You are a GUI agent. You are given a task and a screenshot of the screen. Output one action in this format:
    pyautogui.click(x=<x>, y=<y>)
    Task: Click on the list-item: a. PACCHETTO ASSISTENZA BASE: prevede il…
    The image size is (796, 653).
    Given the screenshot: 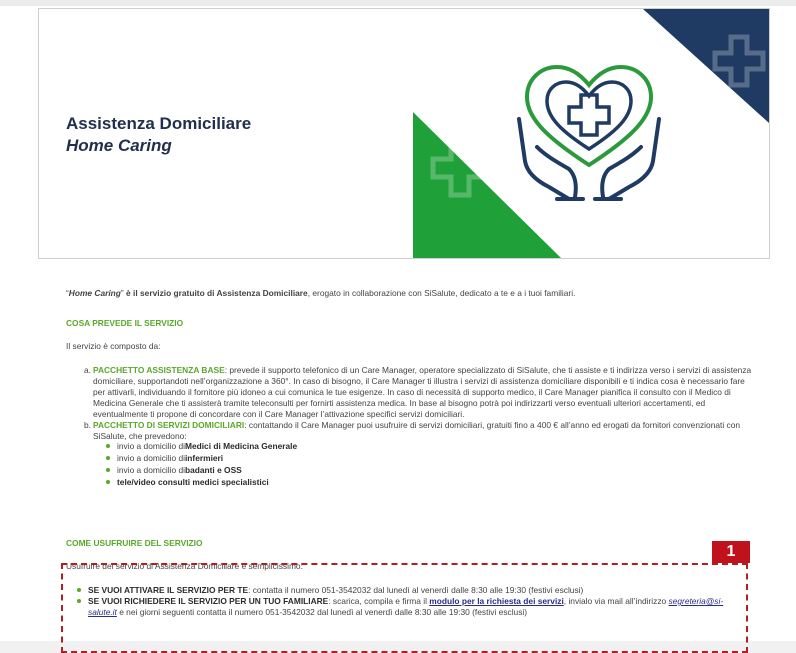 What is the action you would take?
    pyautogui.click(x=421, y=392)
    